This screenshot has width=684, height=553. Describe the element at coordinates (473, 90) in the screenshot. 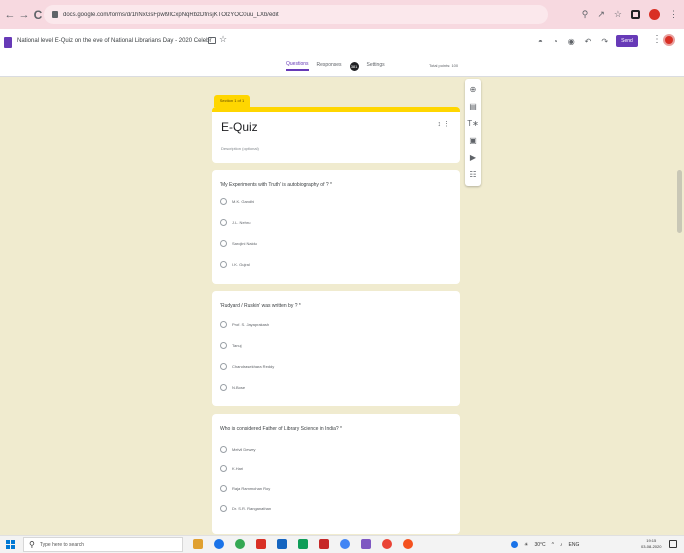

I see `add-question-icon: ⊕` at that location.